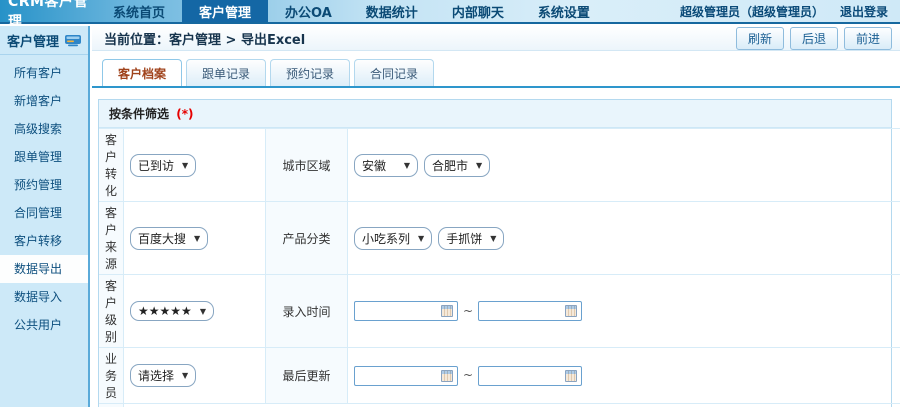 This screenshot has height=407, width=900. What do you see at coordinates (139, 114) in the screenshot?
I see `filter-title: 按条件筛选` at bounding box center [139, 114].